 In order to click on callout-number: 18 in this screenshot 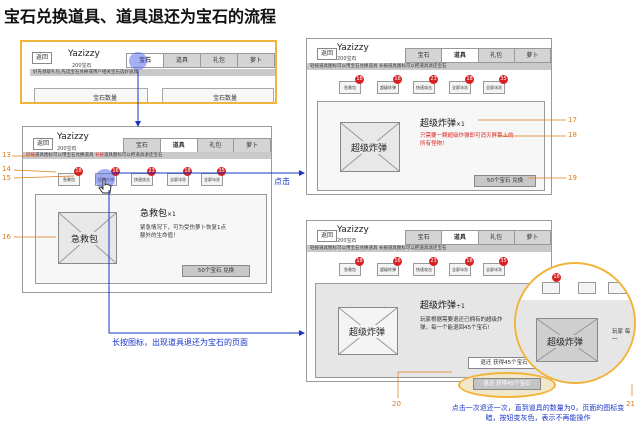, I will do `click(572, 135)`.